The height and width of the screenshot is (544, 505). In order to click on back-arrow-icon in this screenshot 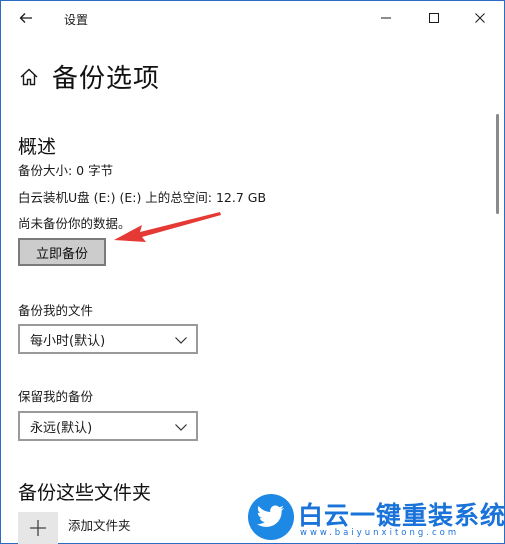, I will do `click(25, 18)`.